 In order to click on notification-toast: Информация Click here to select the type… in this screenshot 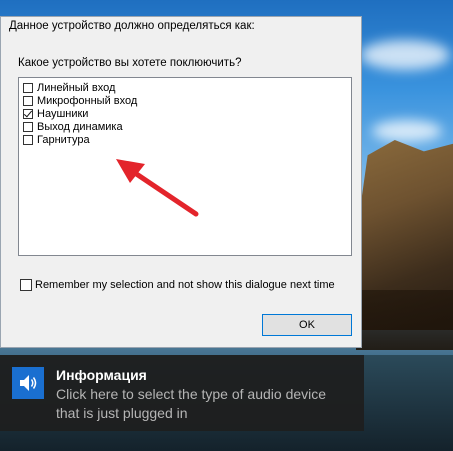, I will do `click(182, 393)`.